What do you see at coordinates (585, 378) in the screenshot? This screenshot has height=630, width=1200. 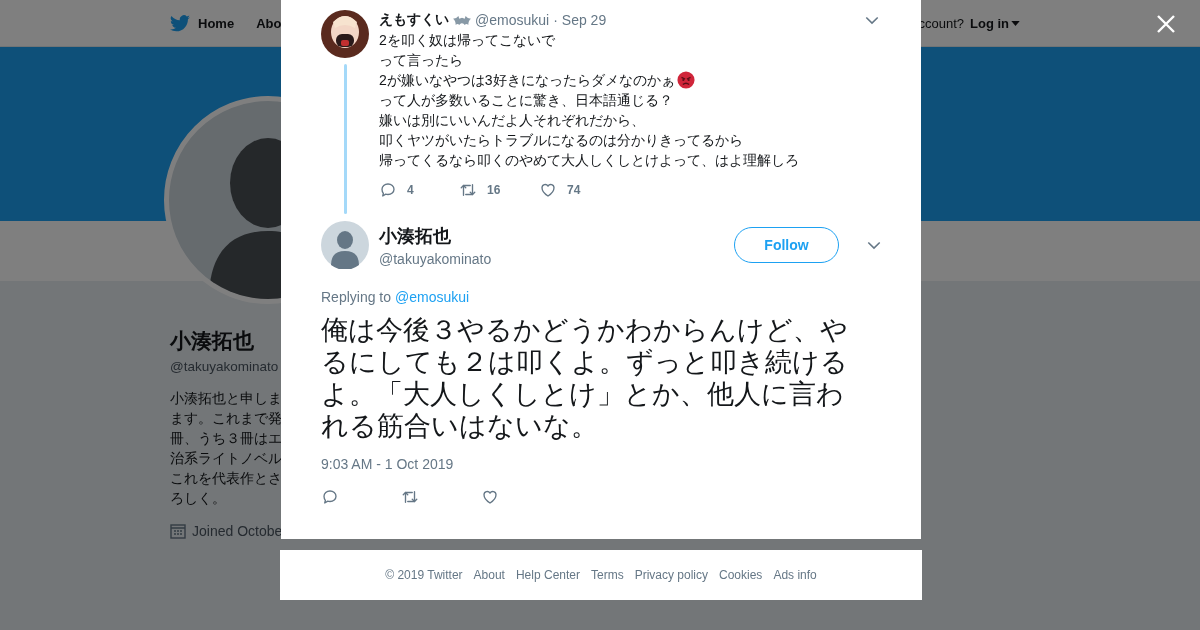 I see `tweet-text: 俺は今後３やるかどうかわからんけど、やるにしても２は叩くよ。ずっと叩き続けるよ。「大人しくしとけ」とか、他人に言われる筋合いはないな。` at bounding box center [585, 378].